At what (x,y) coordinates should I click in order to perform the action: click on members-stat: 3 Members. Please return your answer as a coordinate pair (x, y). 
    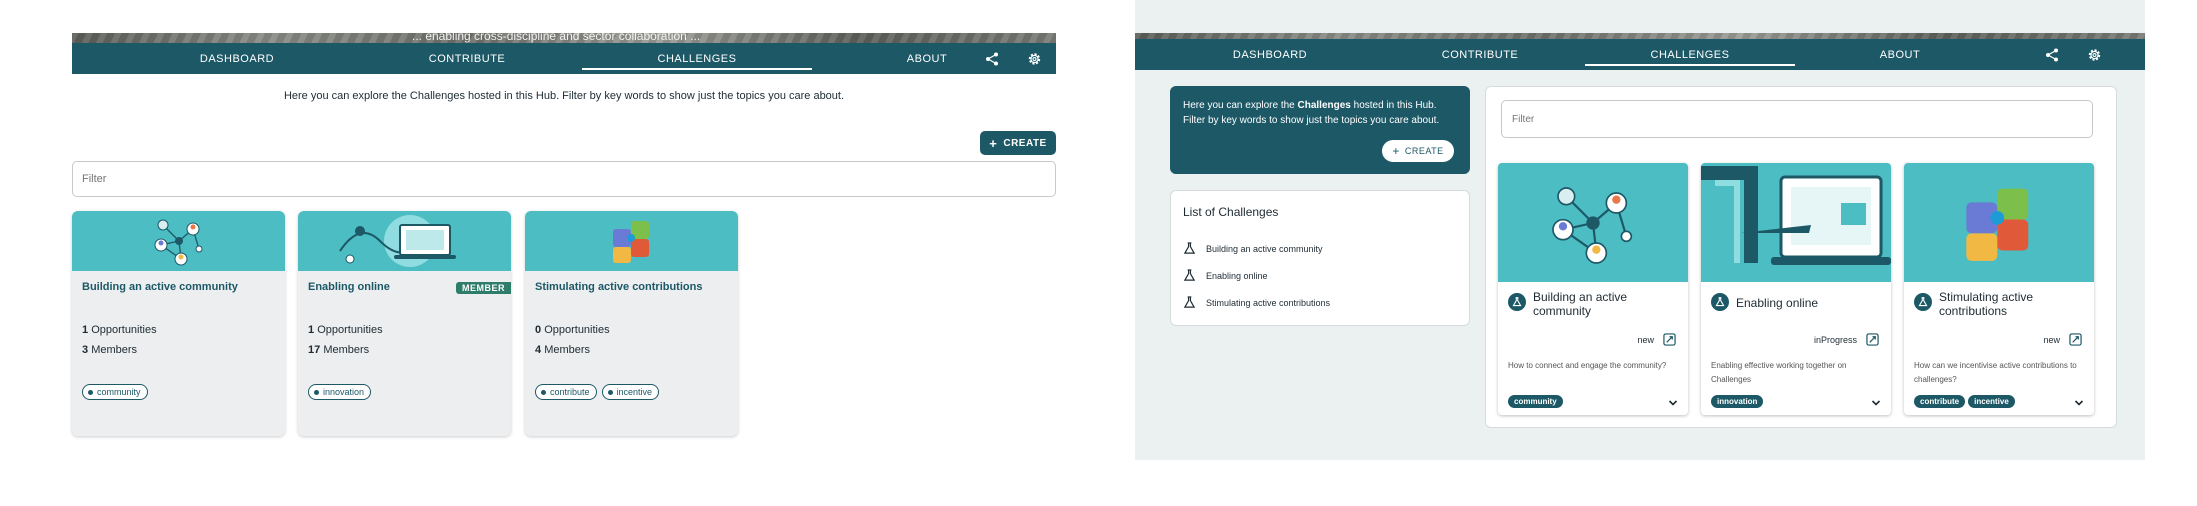
    Looking at the image, I should click on (110, 350).